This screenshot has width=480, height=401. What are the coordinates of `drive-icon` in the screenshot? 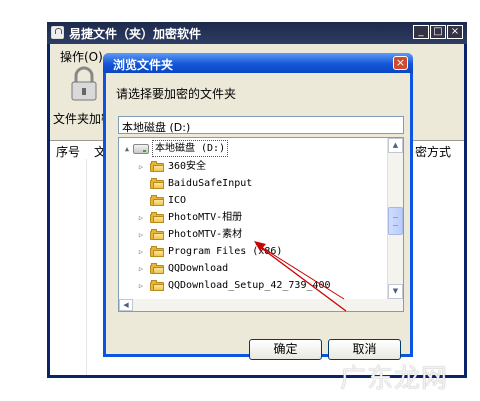 It's located at (141, 149).